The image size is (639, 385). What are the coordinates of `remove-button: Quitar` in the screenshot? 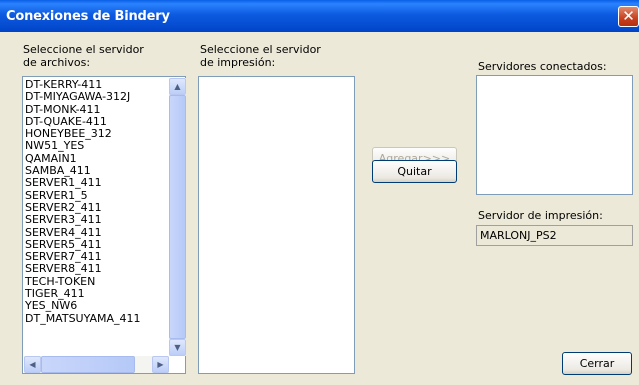 It's located at (414, 171).